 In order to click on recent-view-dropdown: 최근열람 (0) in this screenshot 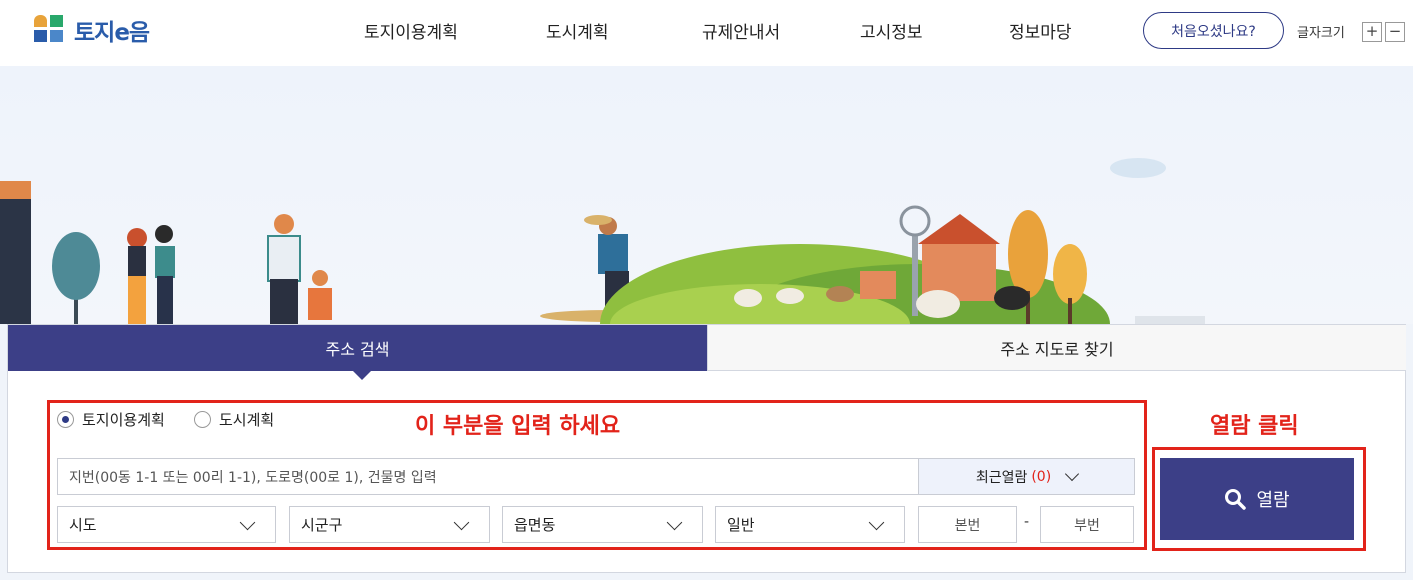, I will do `click(1026, 476)`.